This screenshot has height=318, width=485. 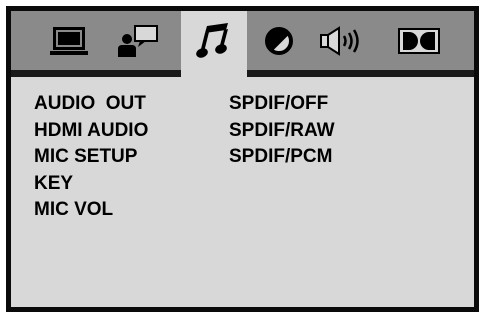 I want to click on tab-audio, so click(x=214, y=40).